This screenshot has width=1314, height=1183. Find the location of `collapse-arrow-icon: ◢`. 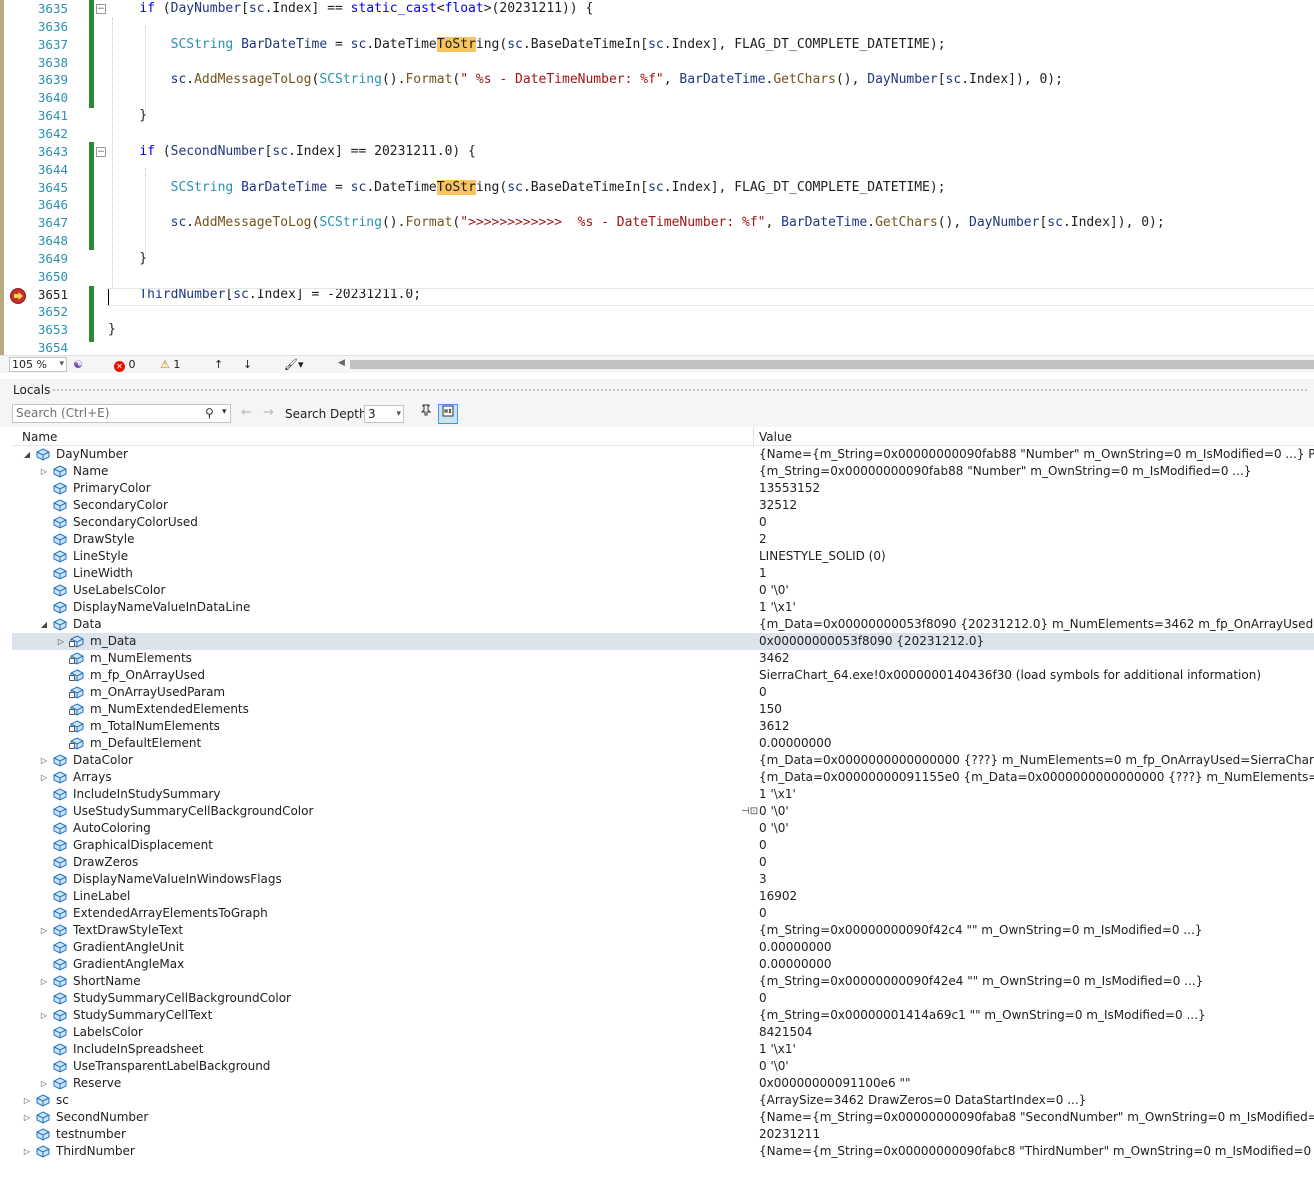

collapse-arrow-icon: ◢ is located at coordinates (27, 454).